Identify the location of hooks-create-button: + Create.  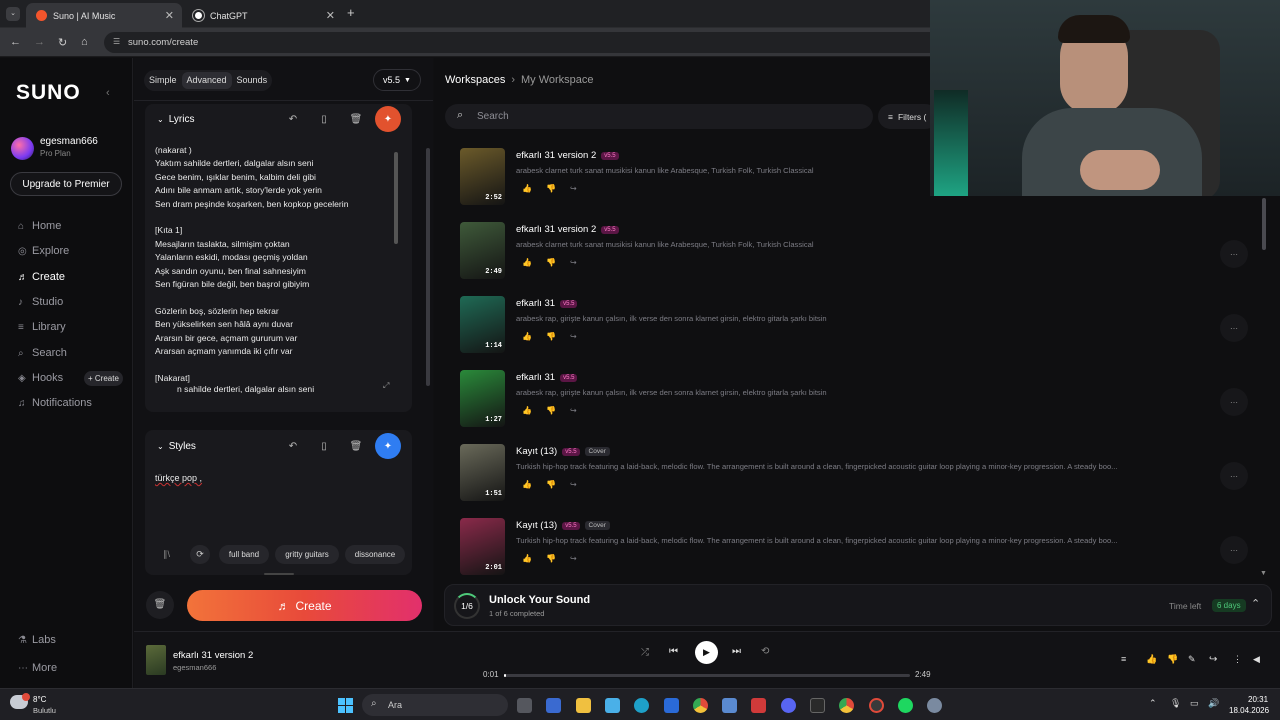
(103, 378).